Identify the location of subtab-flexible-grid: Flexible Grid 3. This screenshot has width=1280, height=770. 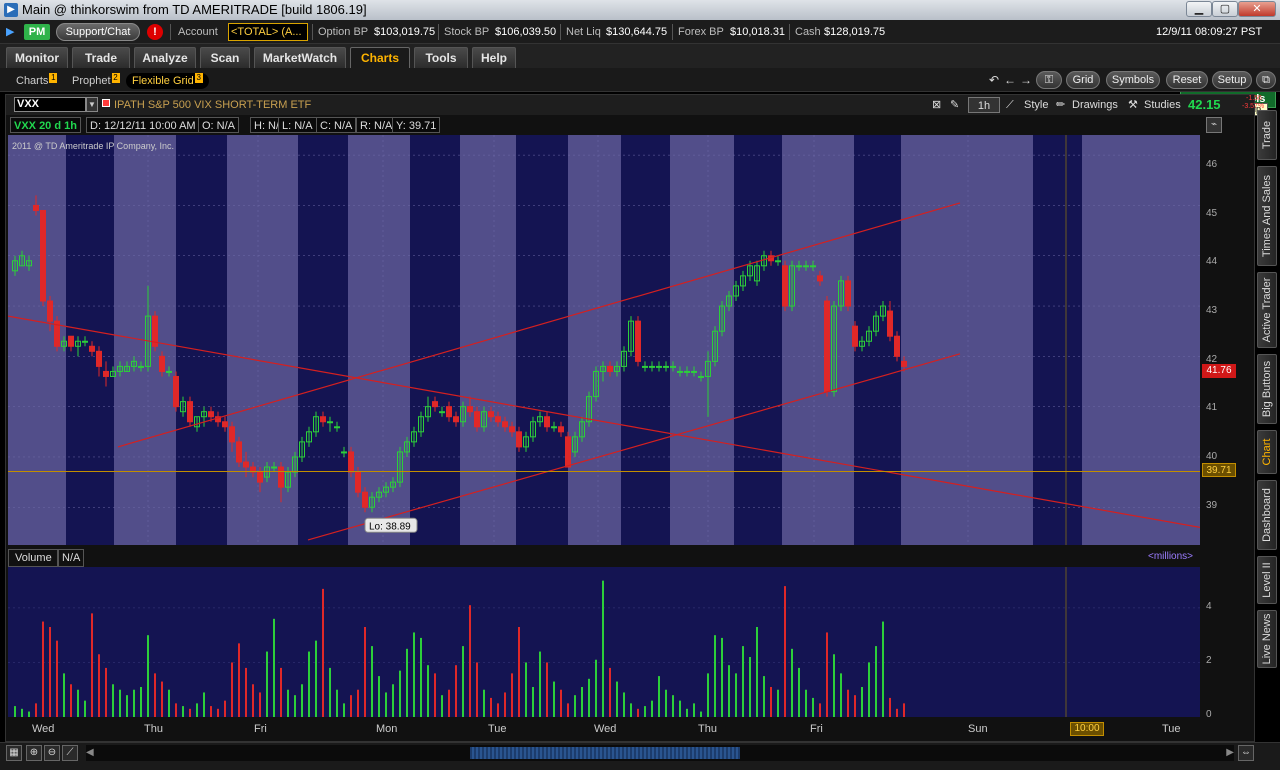
(167, 81).